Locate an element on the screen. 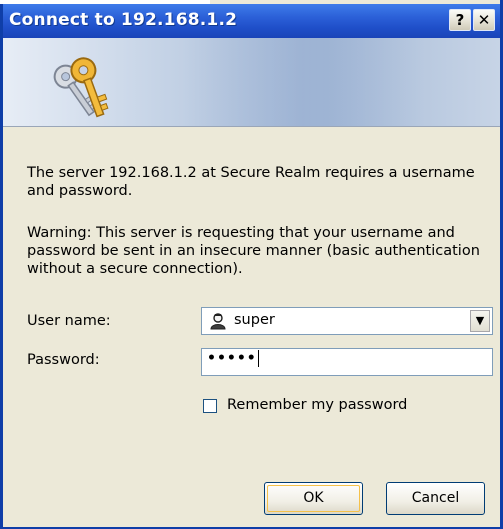 The image size is (503, 529). window-title: Connect to 192.168.1.2 is located at coordinates (123, 20).